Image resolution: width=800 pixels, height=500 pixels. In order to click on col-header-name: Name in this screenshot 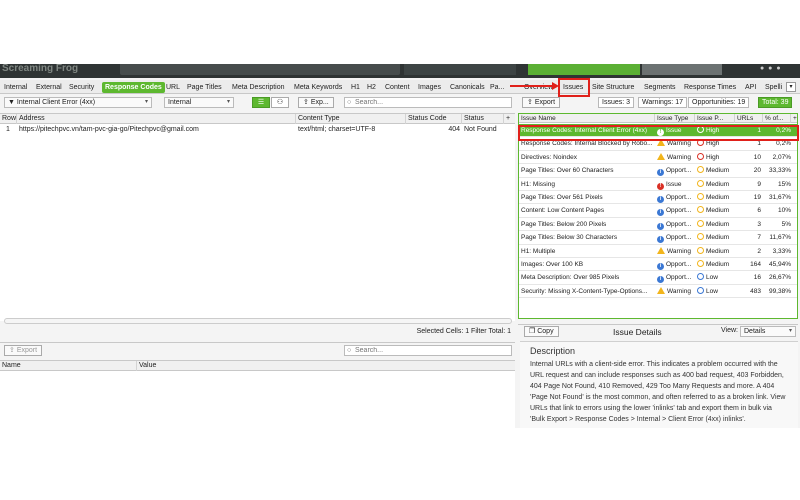, I will do `click(68, 366)`.